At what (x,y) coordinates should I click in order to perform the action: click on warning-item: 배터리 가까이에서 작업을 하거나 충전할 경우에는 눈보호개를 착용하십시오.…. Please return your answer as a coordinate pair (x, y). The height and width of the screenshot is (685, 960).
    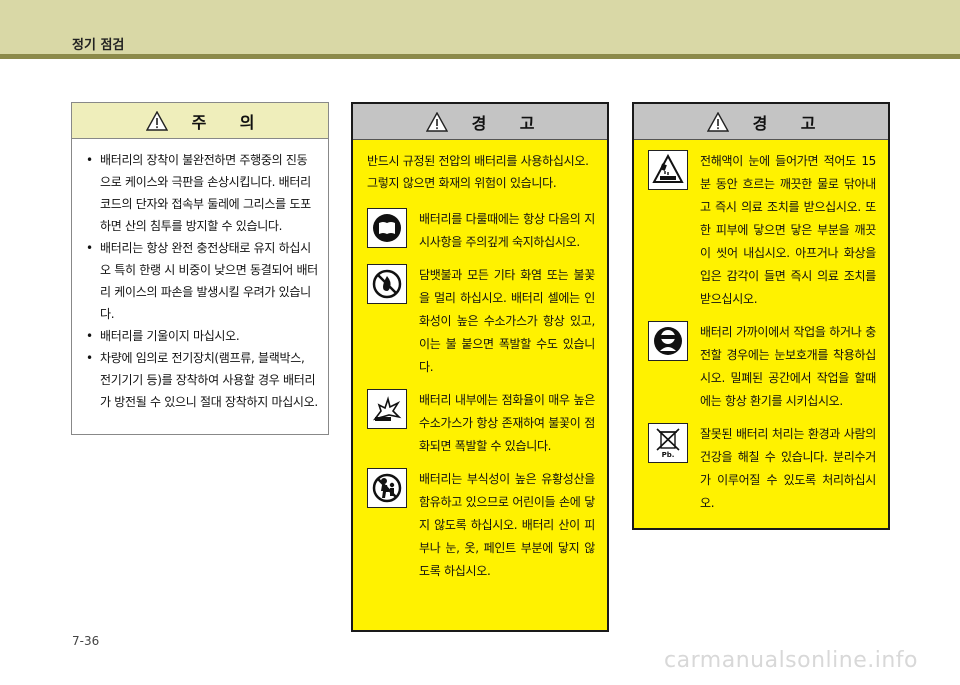
    Looking at the image, I should click on (761, 367).